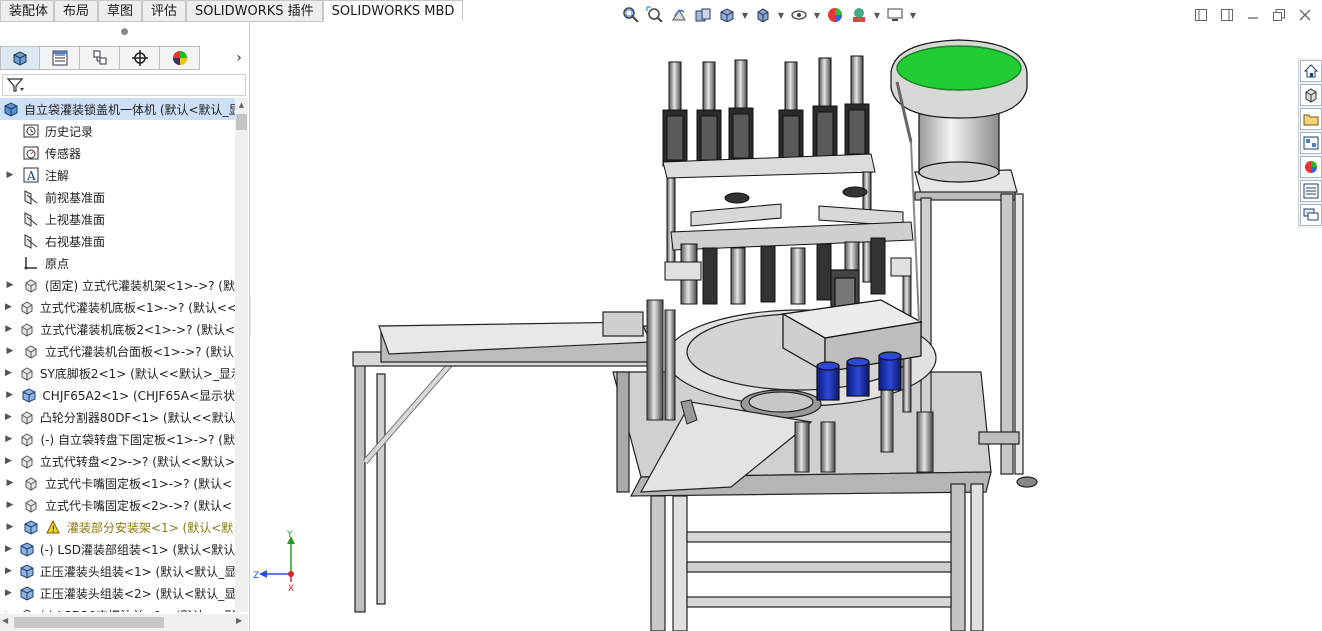 The height and width of the screenshot is (631, 1322). I want to click on tree-root-assembly: 自立袋灌装锁盖机一体机 (默认<默认_显, so click(117, 109).